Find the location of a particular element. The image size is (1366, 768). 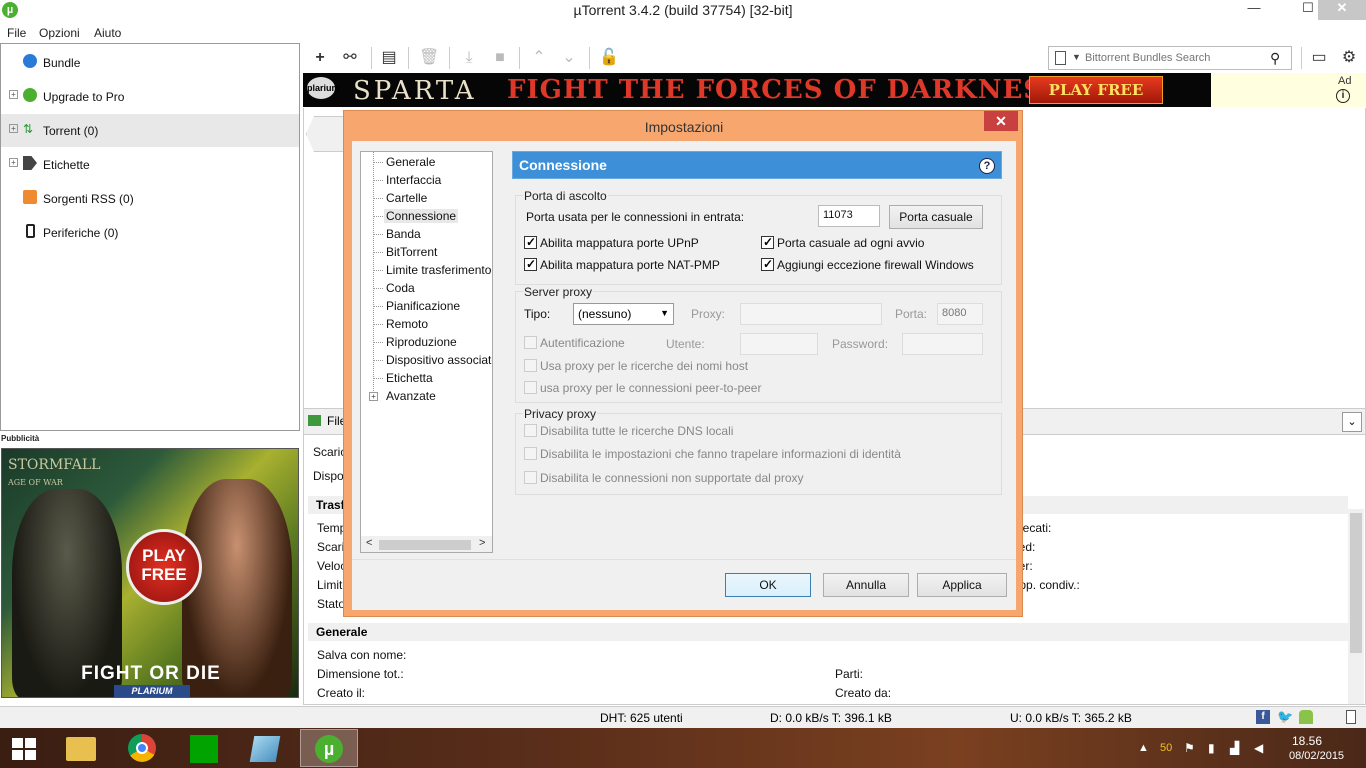

clock-time: 18.56 is located at coordinates (1307, 741).